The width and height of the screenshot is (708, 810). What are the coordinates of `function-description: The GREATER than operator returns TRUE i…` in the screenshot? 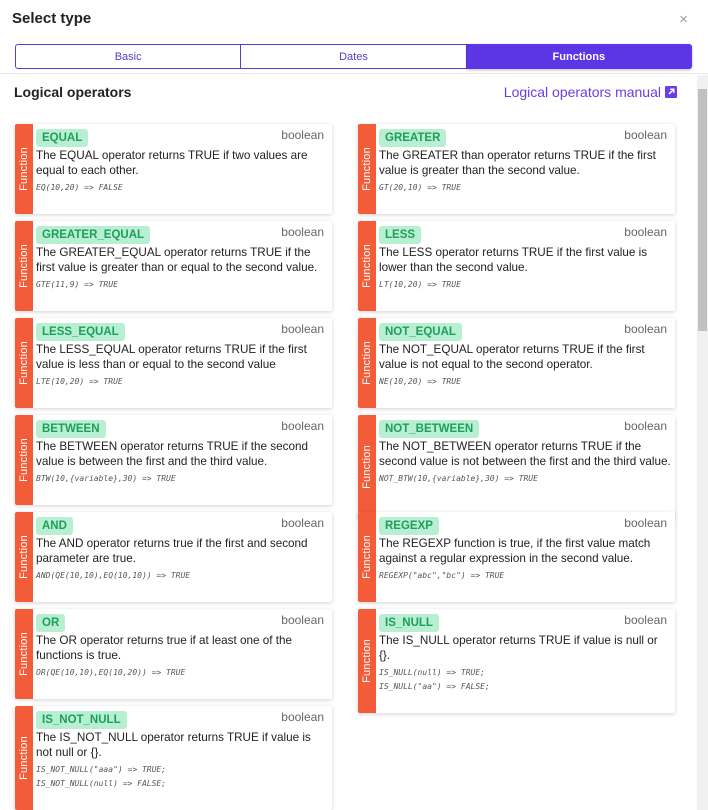 It's located at (517, 163).